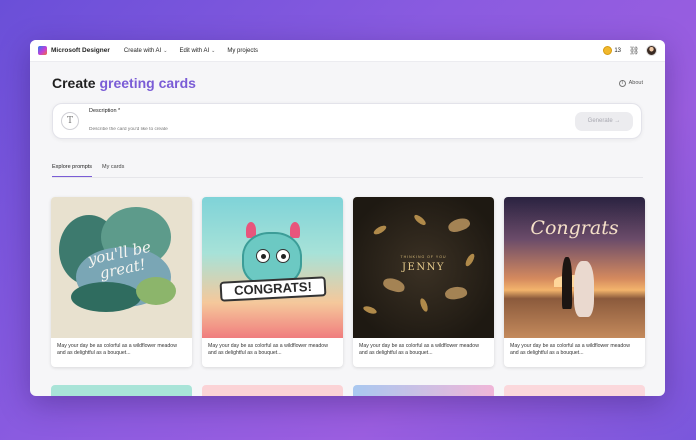  Describe the element at coordinates (197, 51) in the screenshot. I see `nav-edit-with-ai: Edit with AI ⌄` at that location.